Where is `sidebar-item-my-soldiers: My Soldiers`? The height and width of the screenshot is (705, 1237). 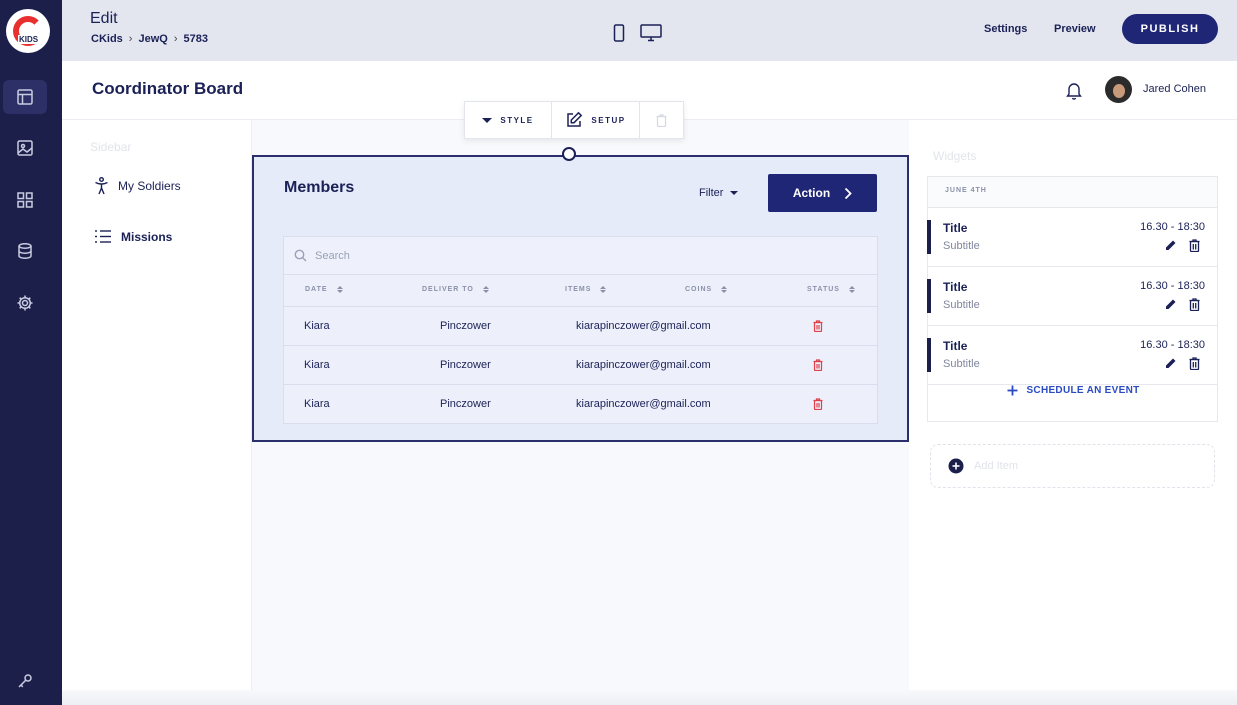 sidebar-item-my-soldiers: My Soldiers is located at coordinates (137, 186).